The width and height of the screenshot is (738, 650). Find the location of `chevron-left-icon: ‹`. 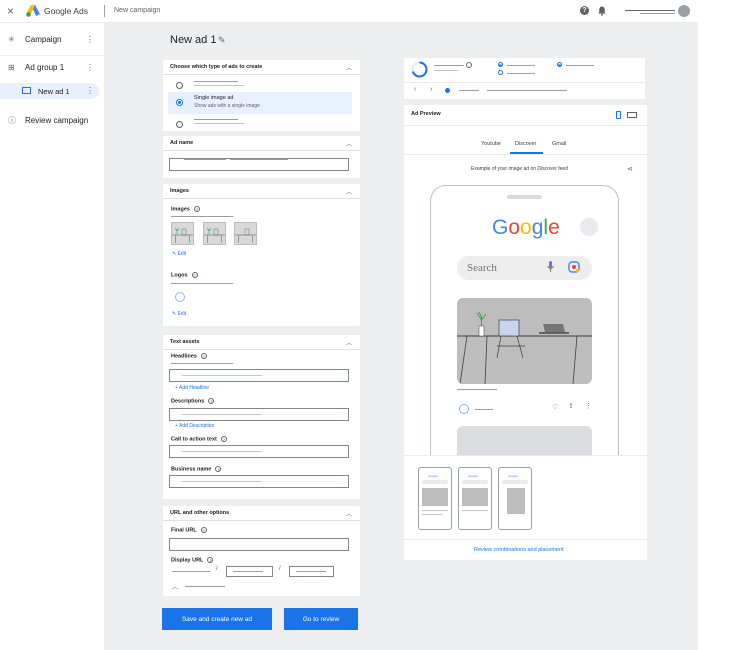

chevron-left-icon: ‹ is located at coordinates (415, 89).